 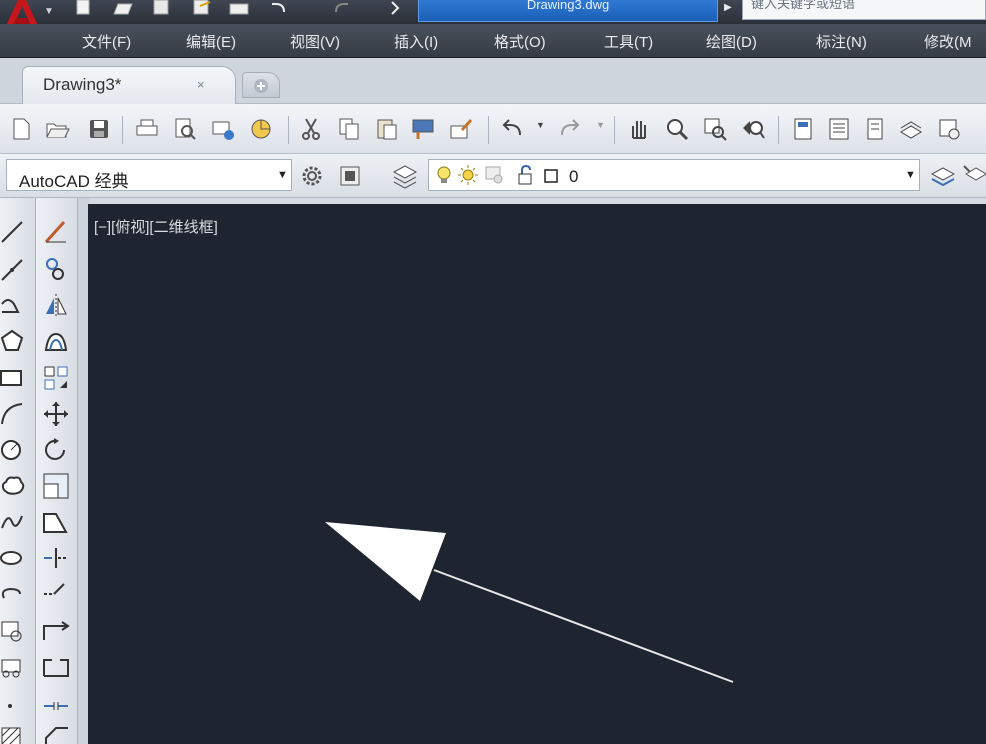 I want to click on construction-line-icon, so click(x=14, y=270).